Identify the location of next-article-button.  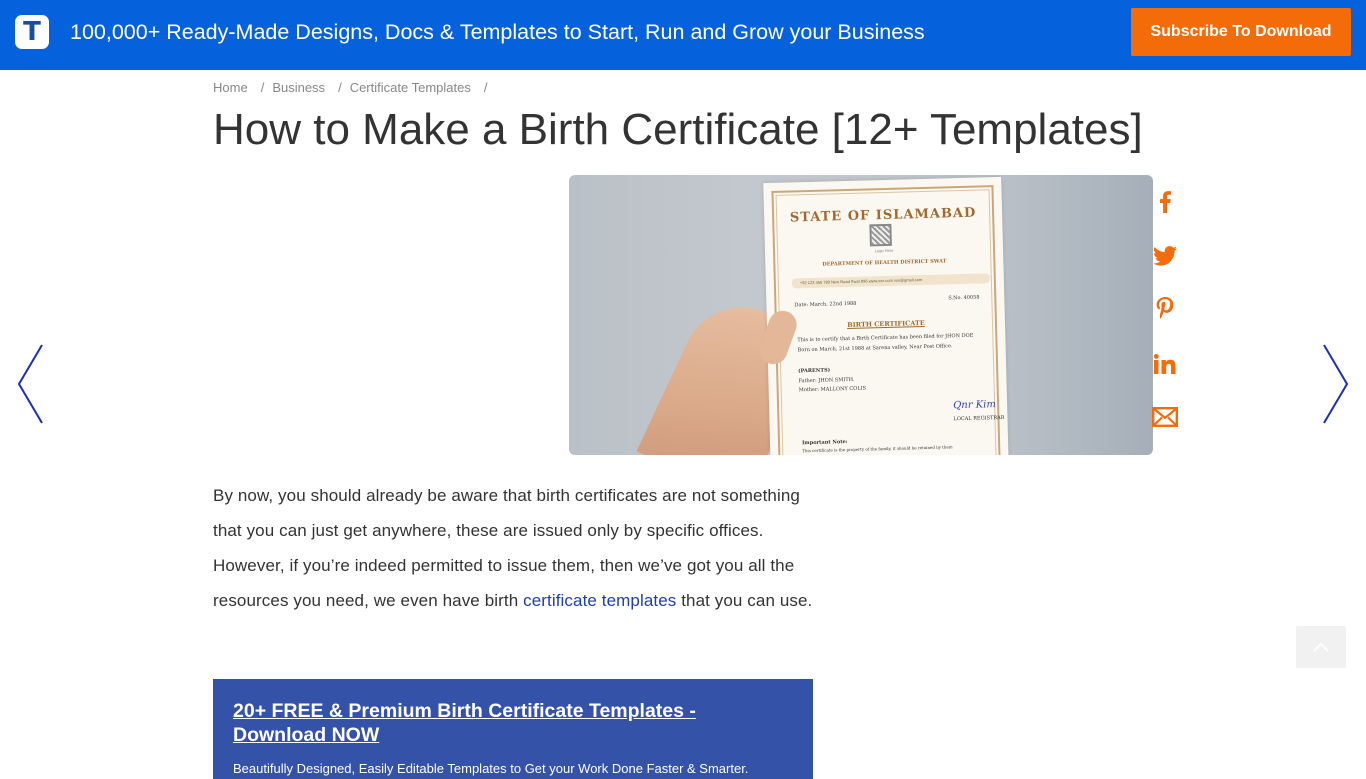
(1335, 384).